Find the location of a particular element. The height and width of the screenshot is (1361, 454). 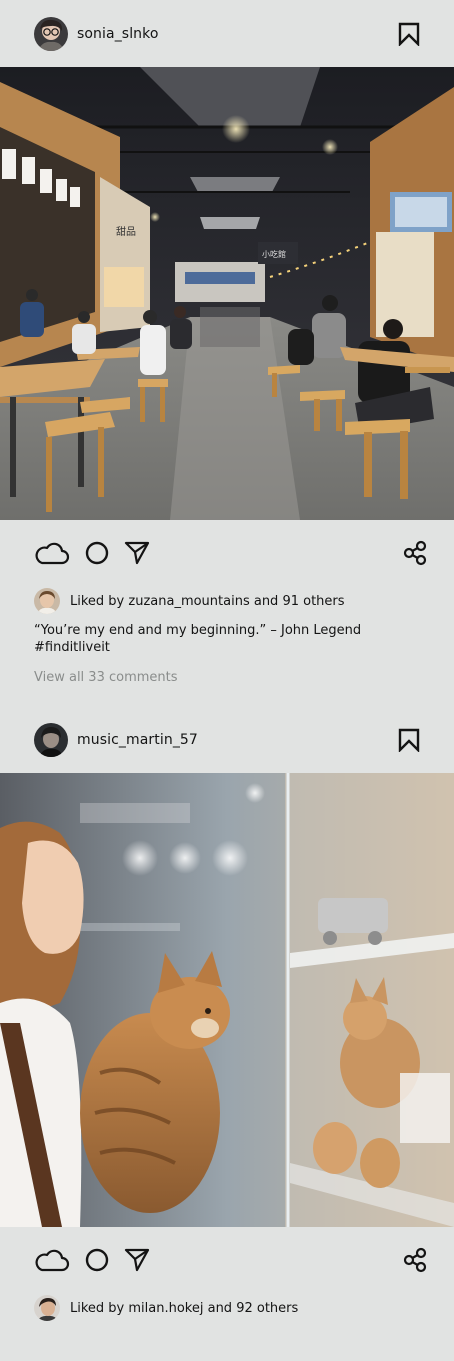

view-comments-link: View all 33 comments is located at coordinates (227, 670).